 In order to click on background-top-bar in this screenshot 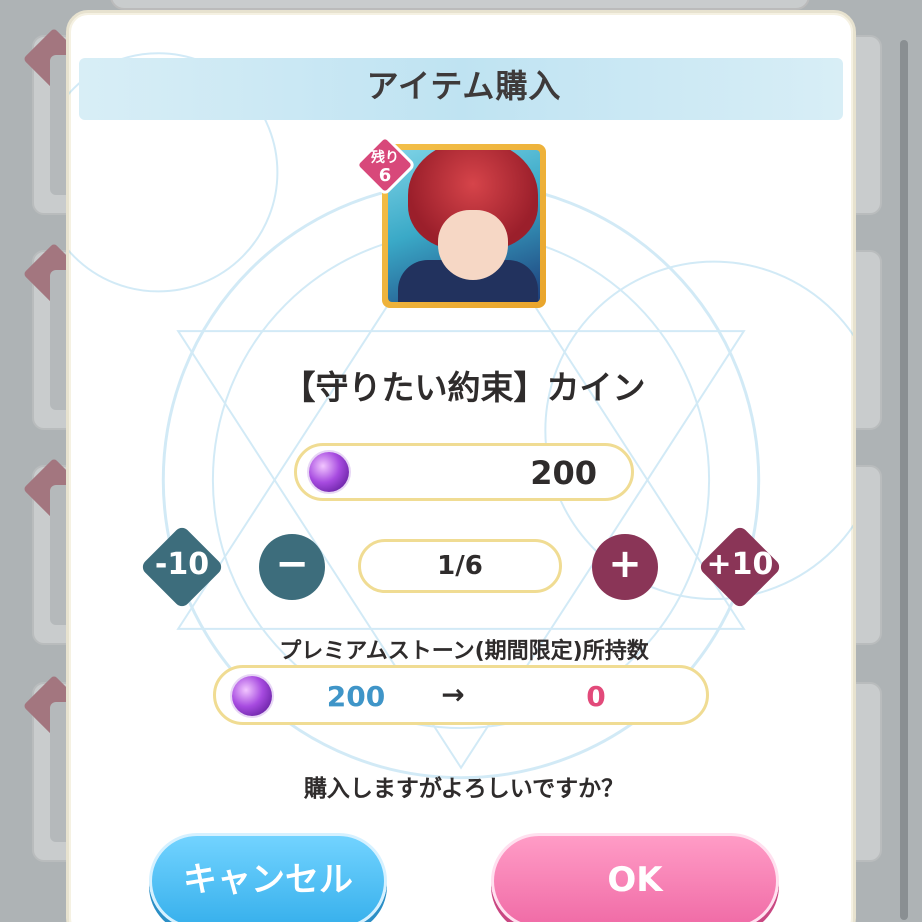, I will do `click(460, 5)`.